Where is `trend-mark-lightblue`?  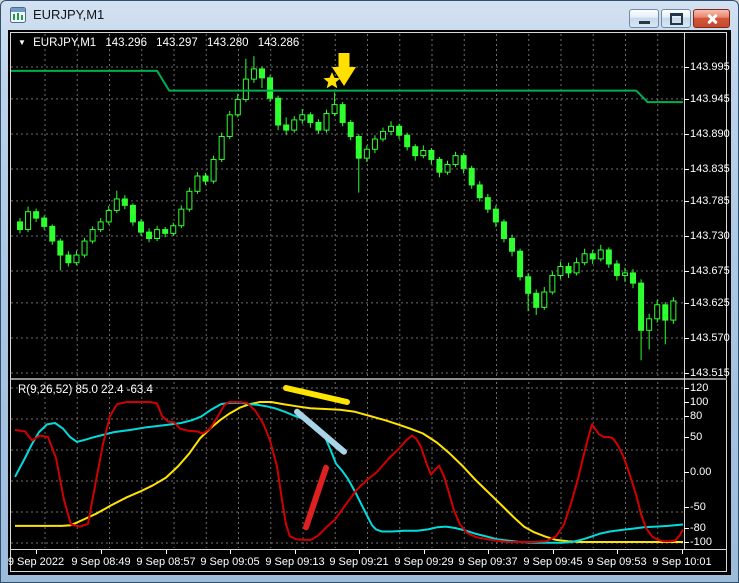 trend-mark-lightblue is located at coordinates (320, 431).